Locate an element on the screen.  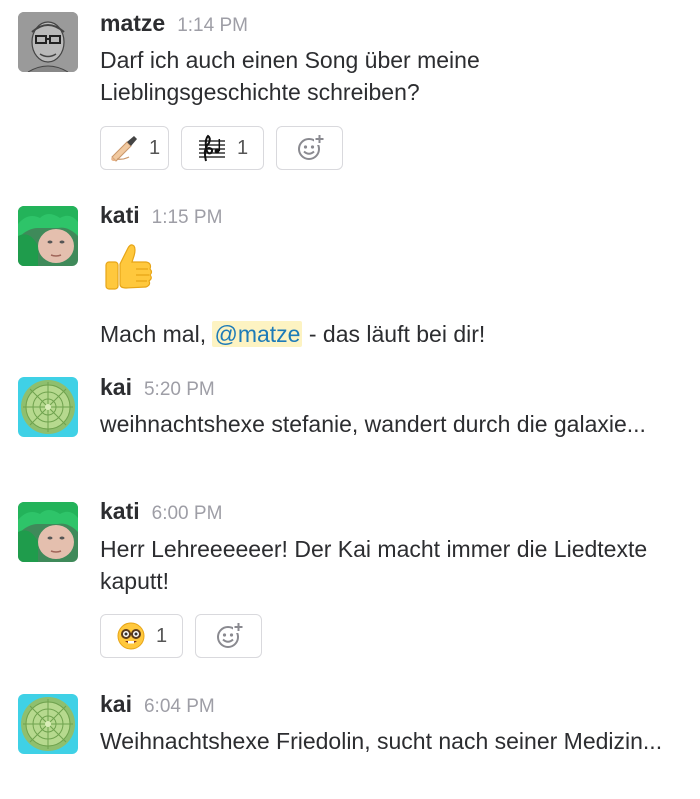
avatar-matze is located at coordinates (48, 42).